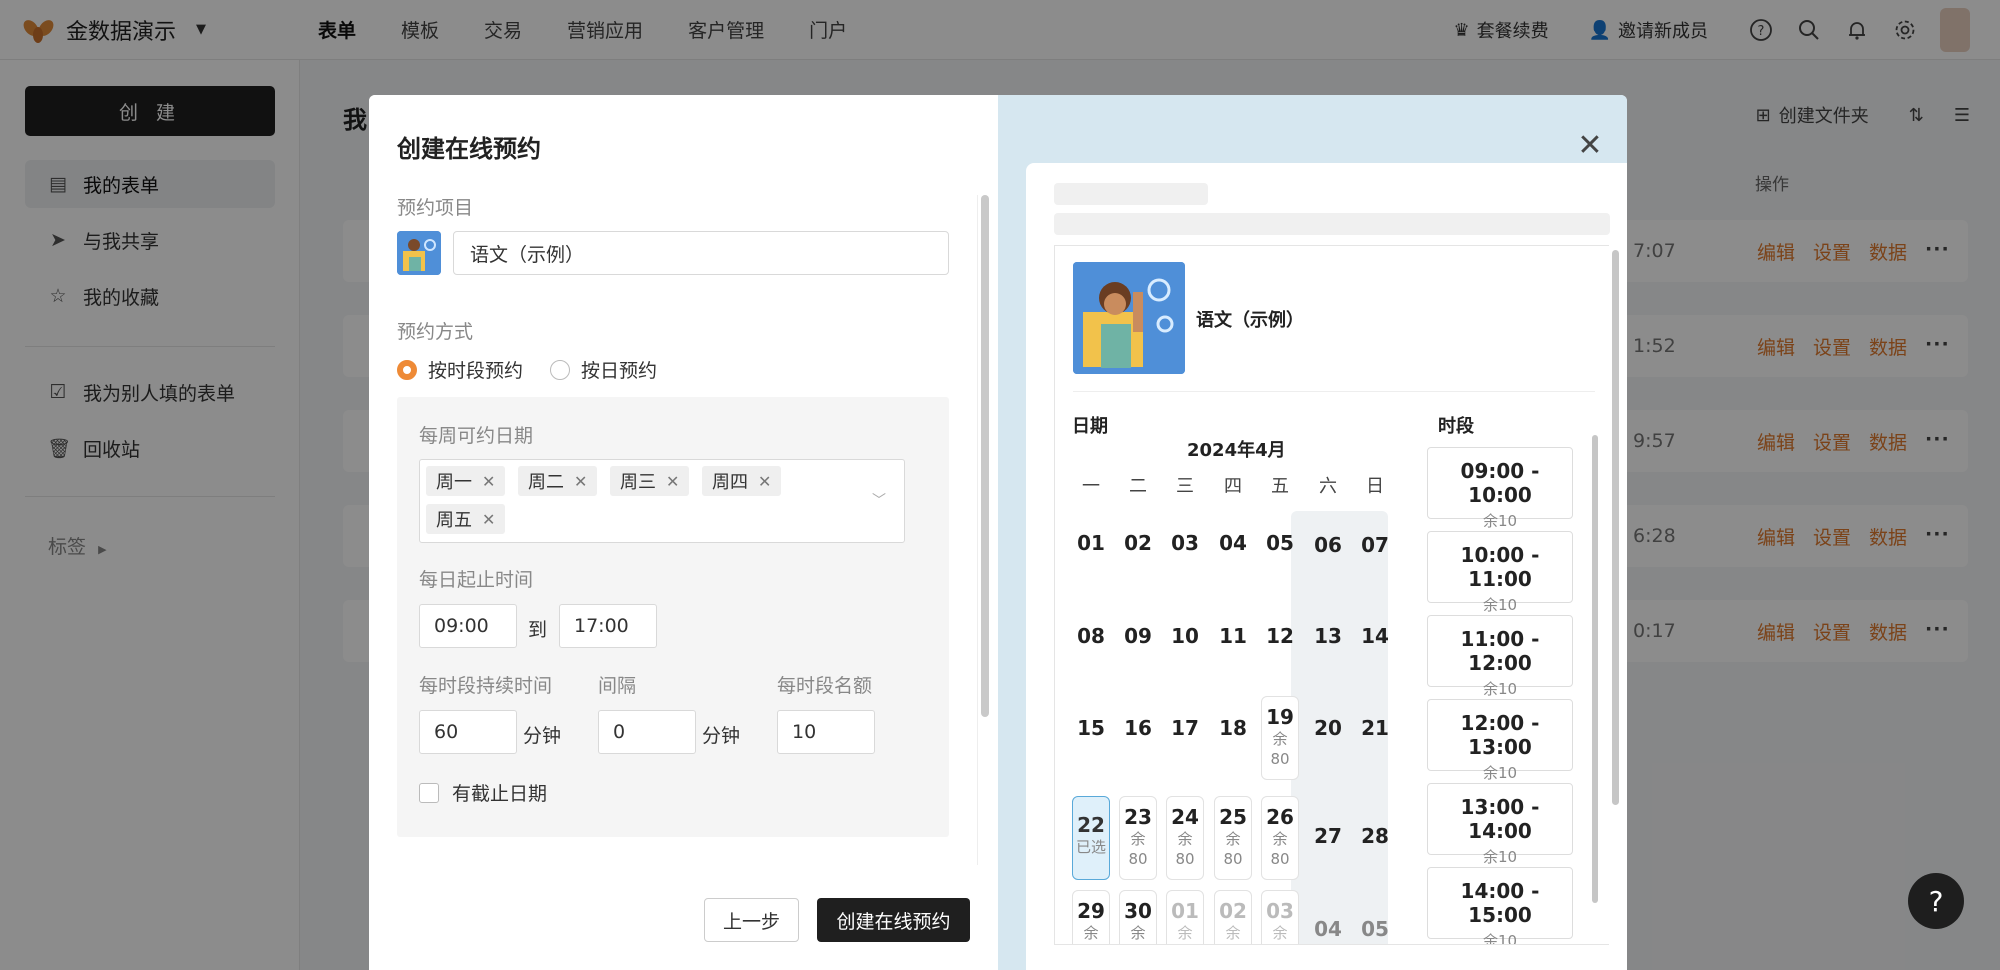 This screenshot has width=2000, height=970. I want to click on calendar-day: 18, so click(1233, 728).